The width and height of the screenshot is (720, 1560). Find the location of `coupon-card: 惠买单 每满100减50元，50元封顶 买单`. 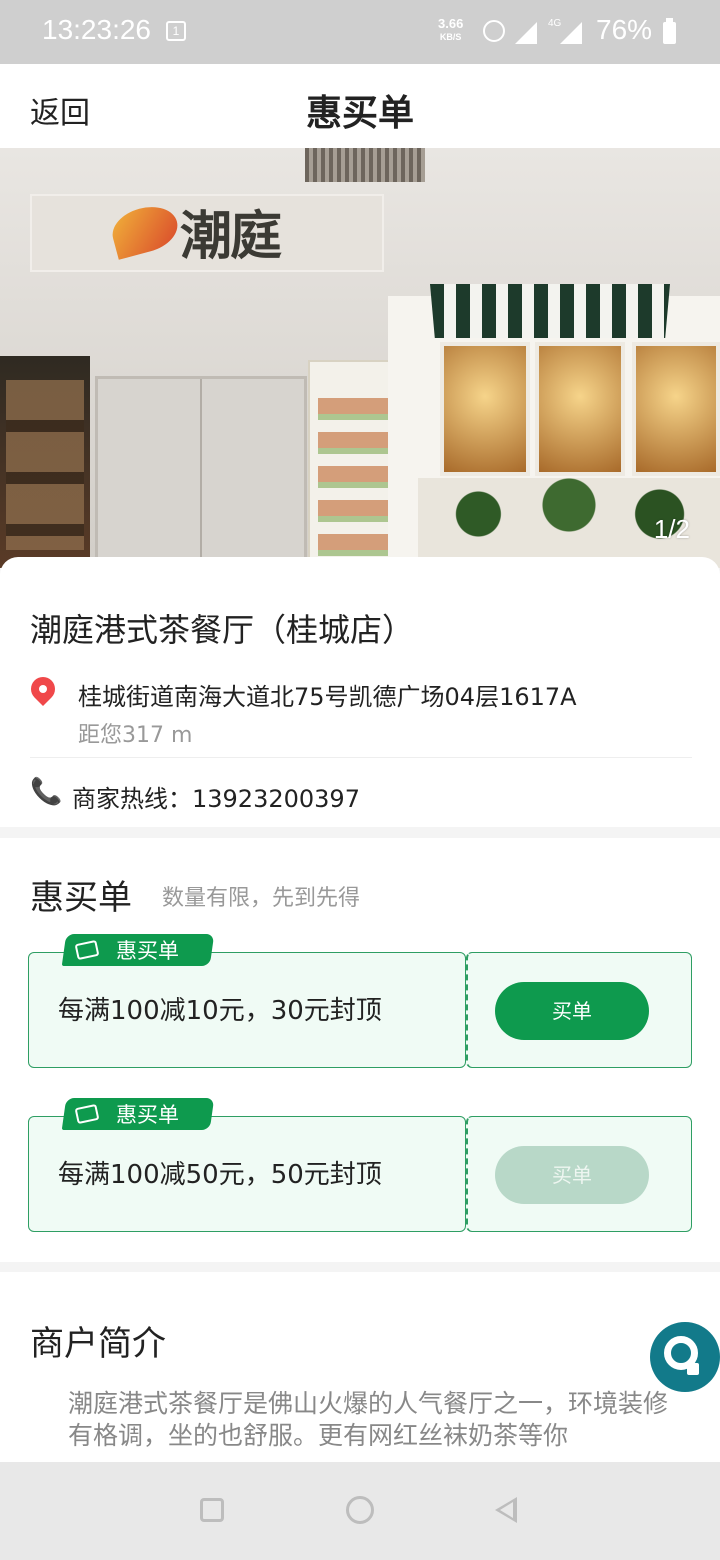

coupon-card: 惠买单 每满100减50元，50元封顶 买单 is located at coordinates (360, 1165).